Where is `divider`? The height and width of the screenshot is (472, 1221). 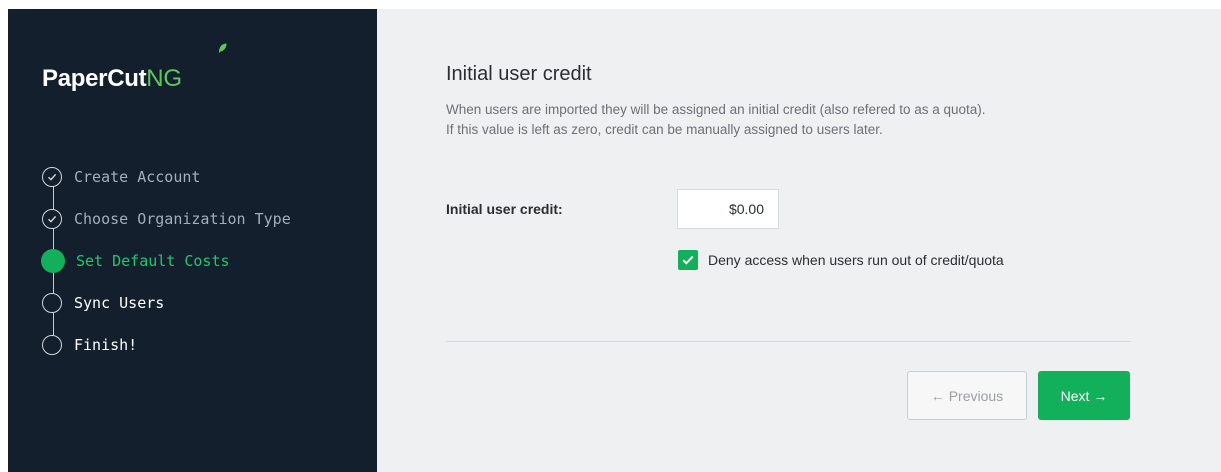 divider is located at coordinates (788, 341).